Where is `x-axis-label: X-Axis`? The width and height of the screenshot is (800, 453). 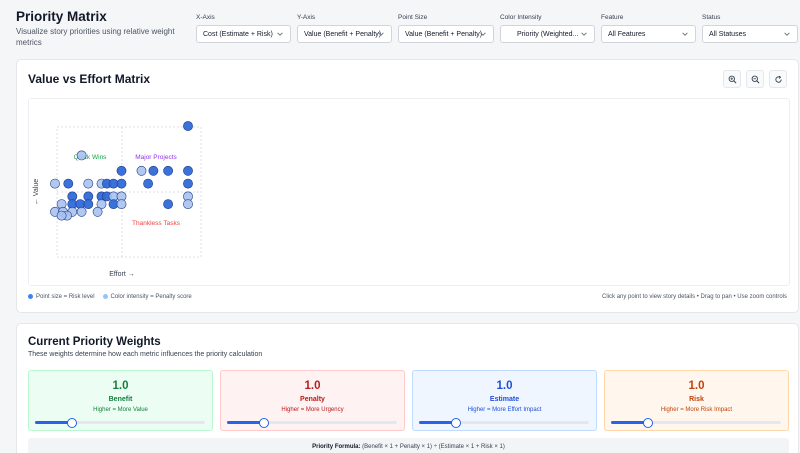 x-axis-label: X-Axis is located at coordinates (205, 17).